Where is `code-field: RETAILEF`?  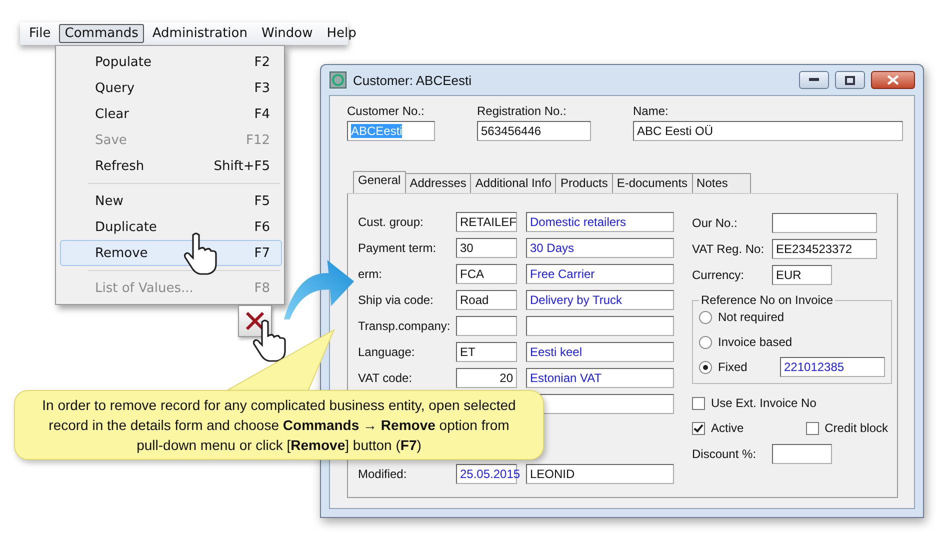
code-field: RETAILEF is located at coordinates (486, 222).